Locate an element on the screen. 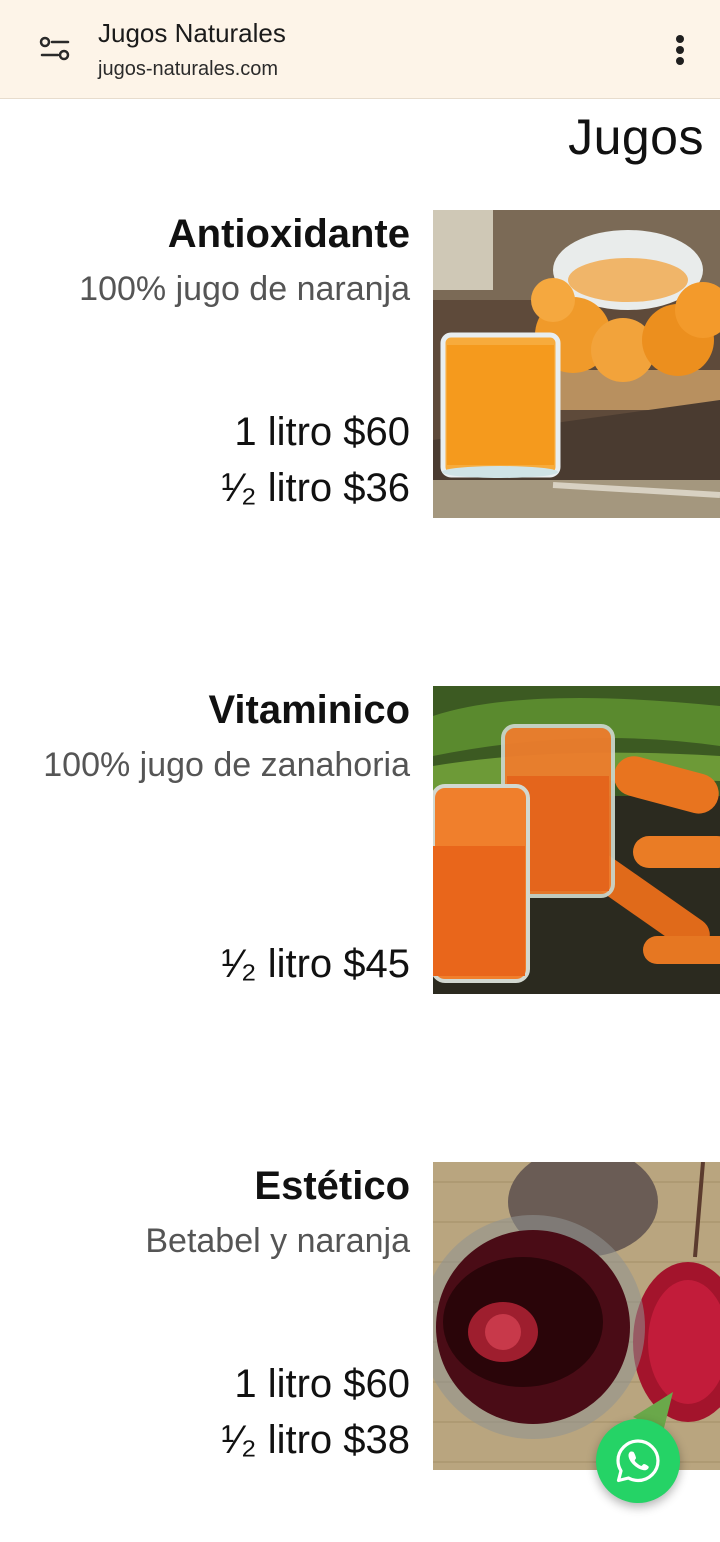 This screenshot has height=1542, width=720. carrot-juice-photo is located at coordinates (576, 840).